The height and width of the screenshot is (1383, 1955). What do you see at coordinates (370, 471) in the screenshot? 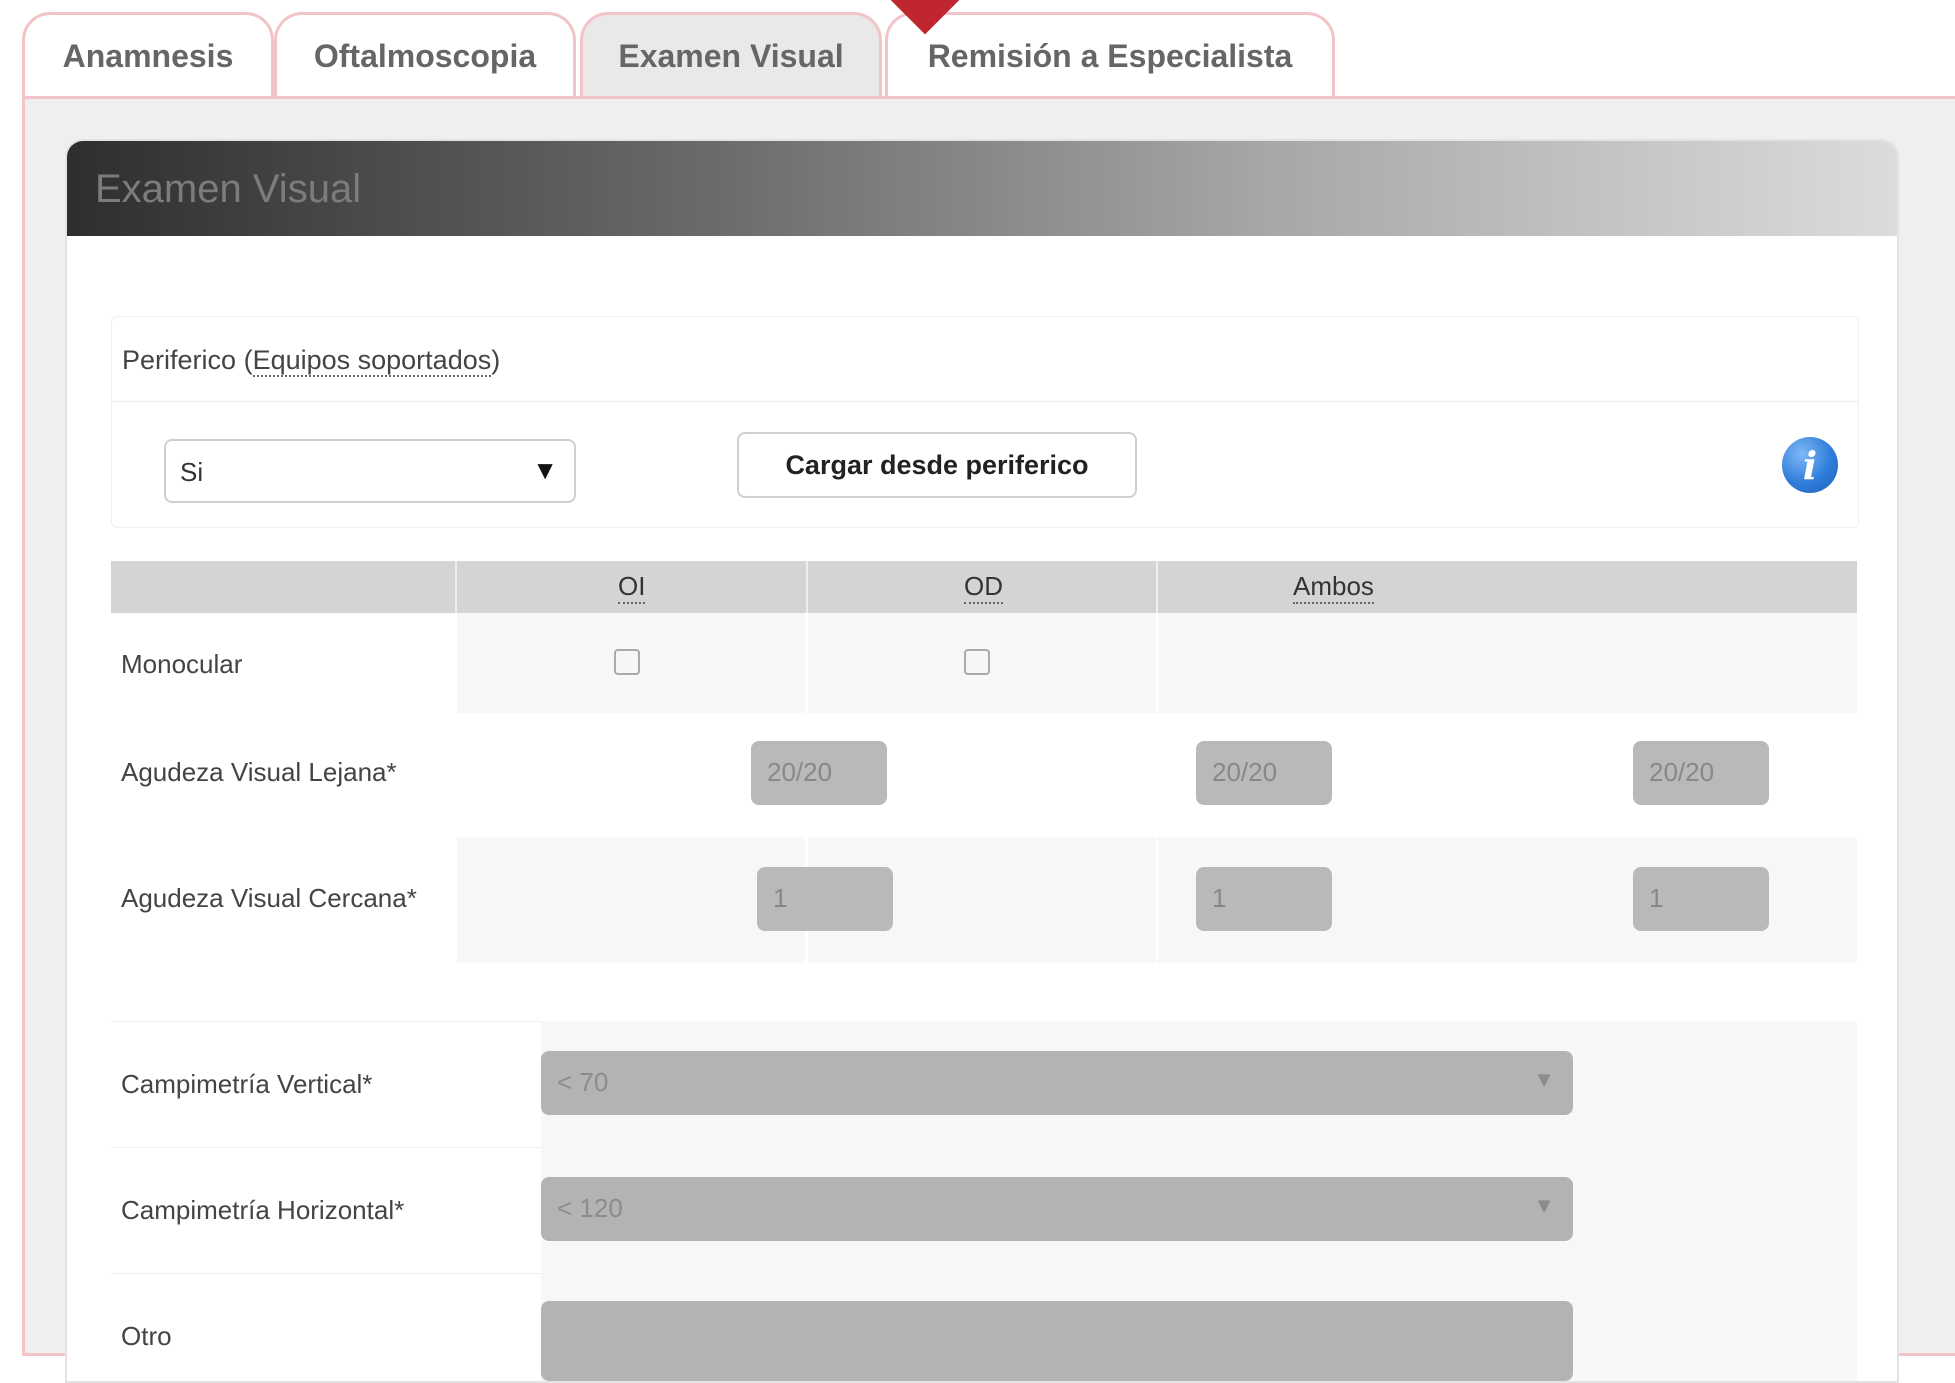
I see `periferico-select: Si ▼` at bounding box center [370, 471].